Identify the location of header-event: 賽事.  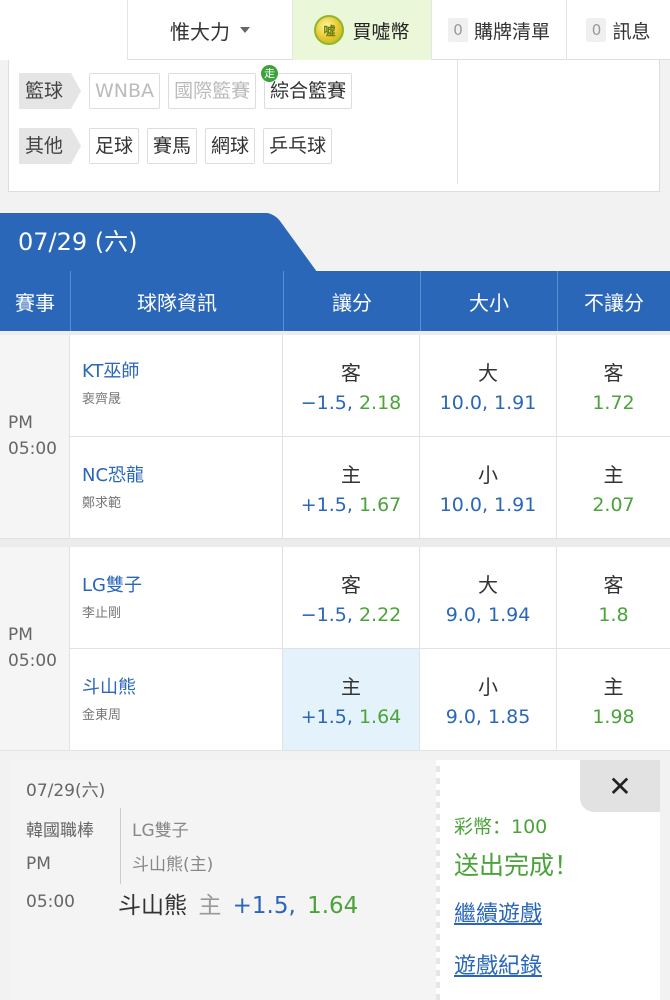
(35, 302).